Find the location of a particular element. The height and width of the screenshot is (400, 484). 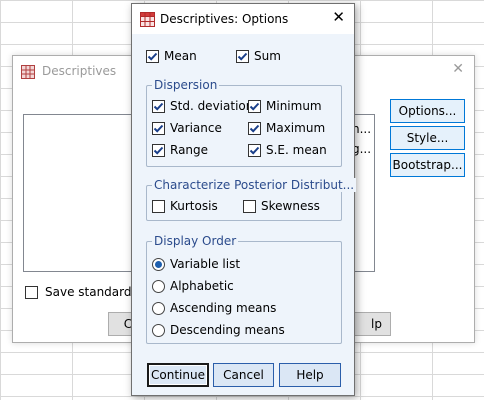

variance-checkbox: Variance is located at coordinates (187, 128).